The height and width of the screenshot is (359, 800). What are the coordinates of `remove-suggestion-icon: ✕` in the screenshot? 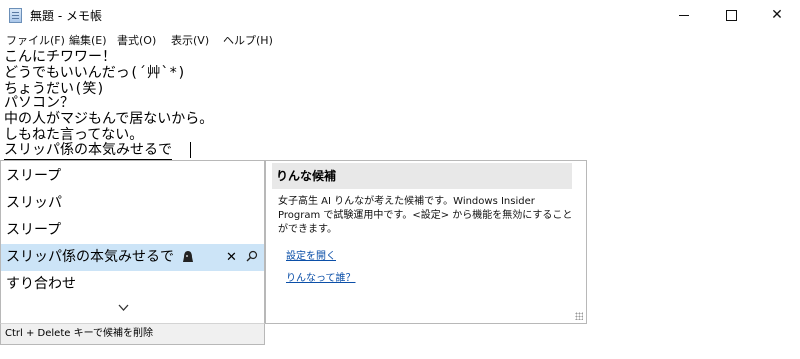 It's located at (231, 257).